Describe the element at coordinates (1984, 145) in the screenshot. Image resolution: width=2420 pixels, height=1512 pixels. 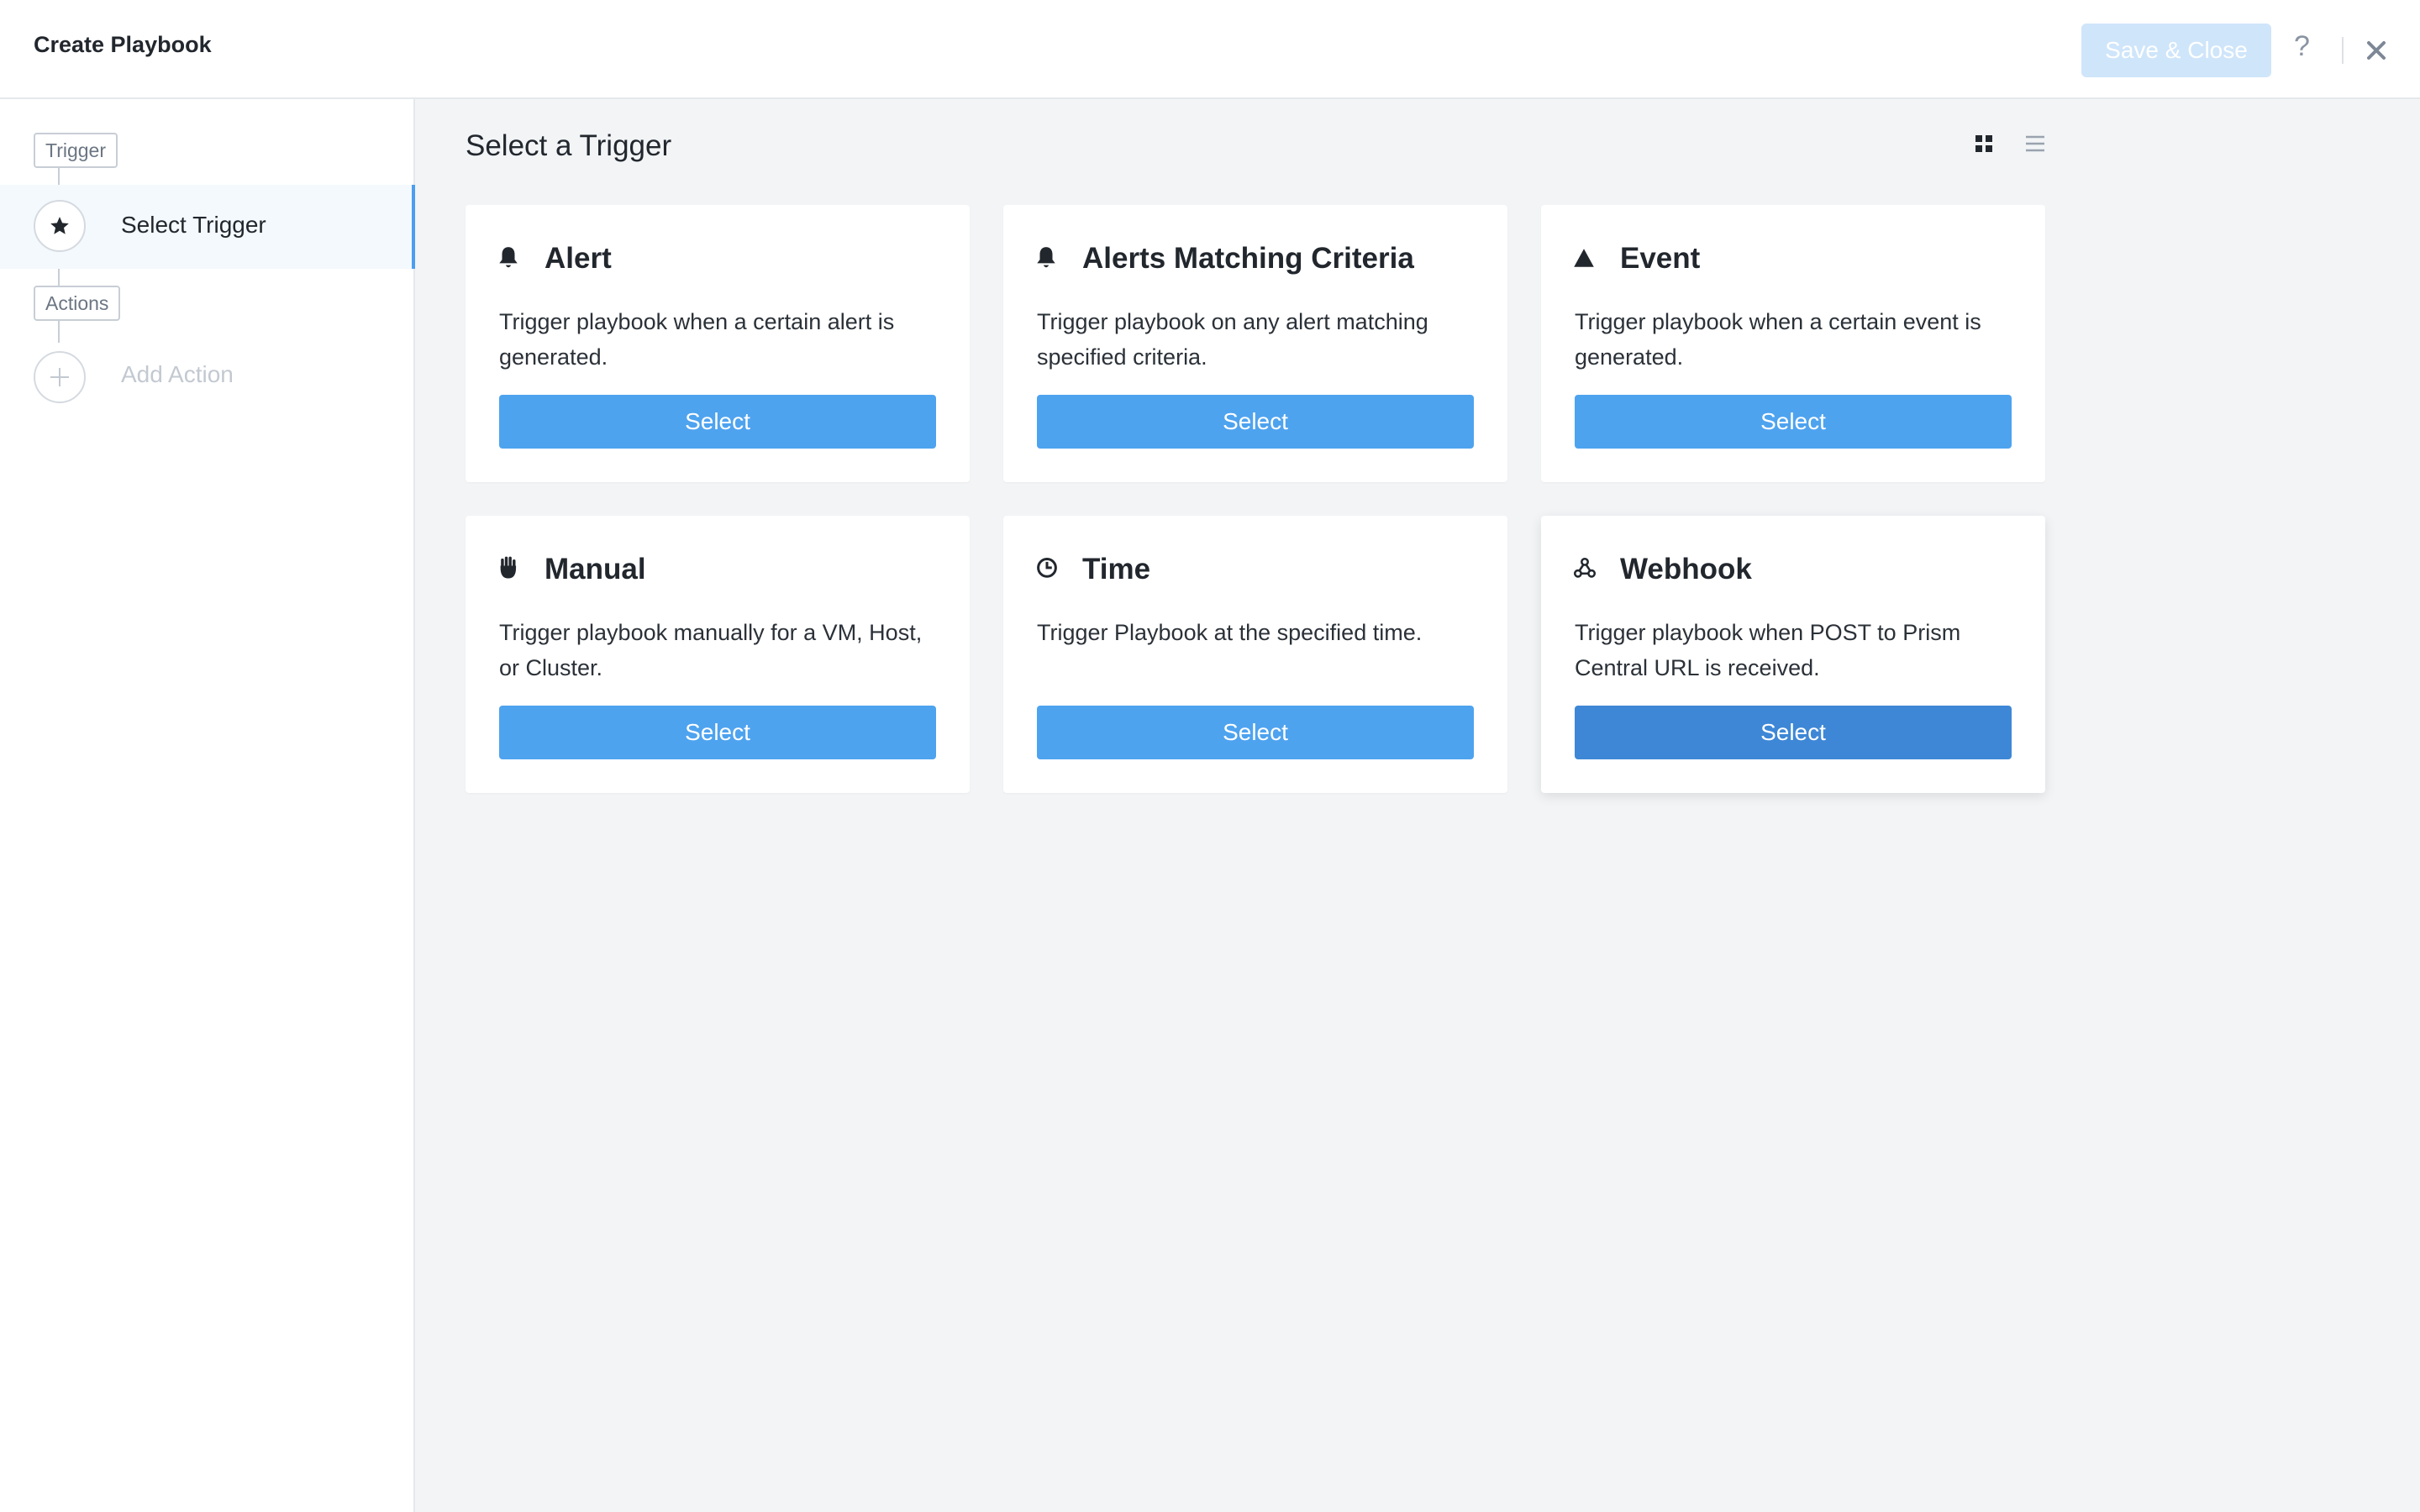
I see `grid-view-icon` at that location.